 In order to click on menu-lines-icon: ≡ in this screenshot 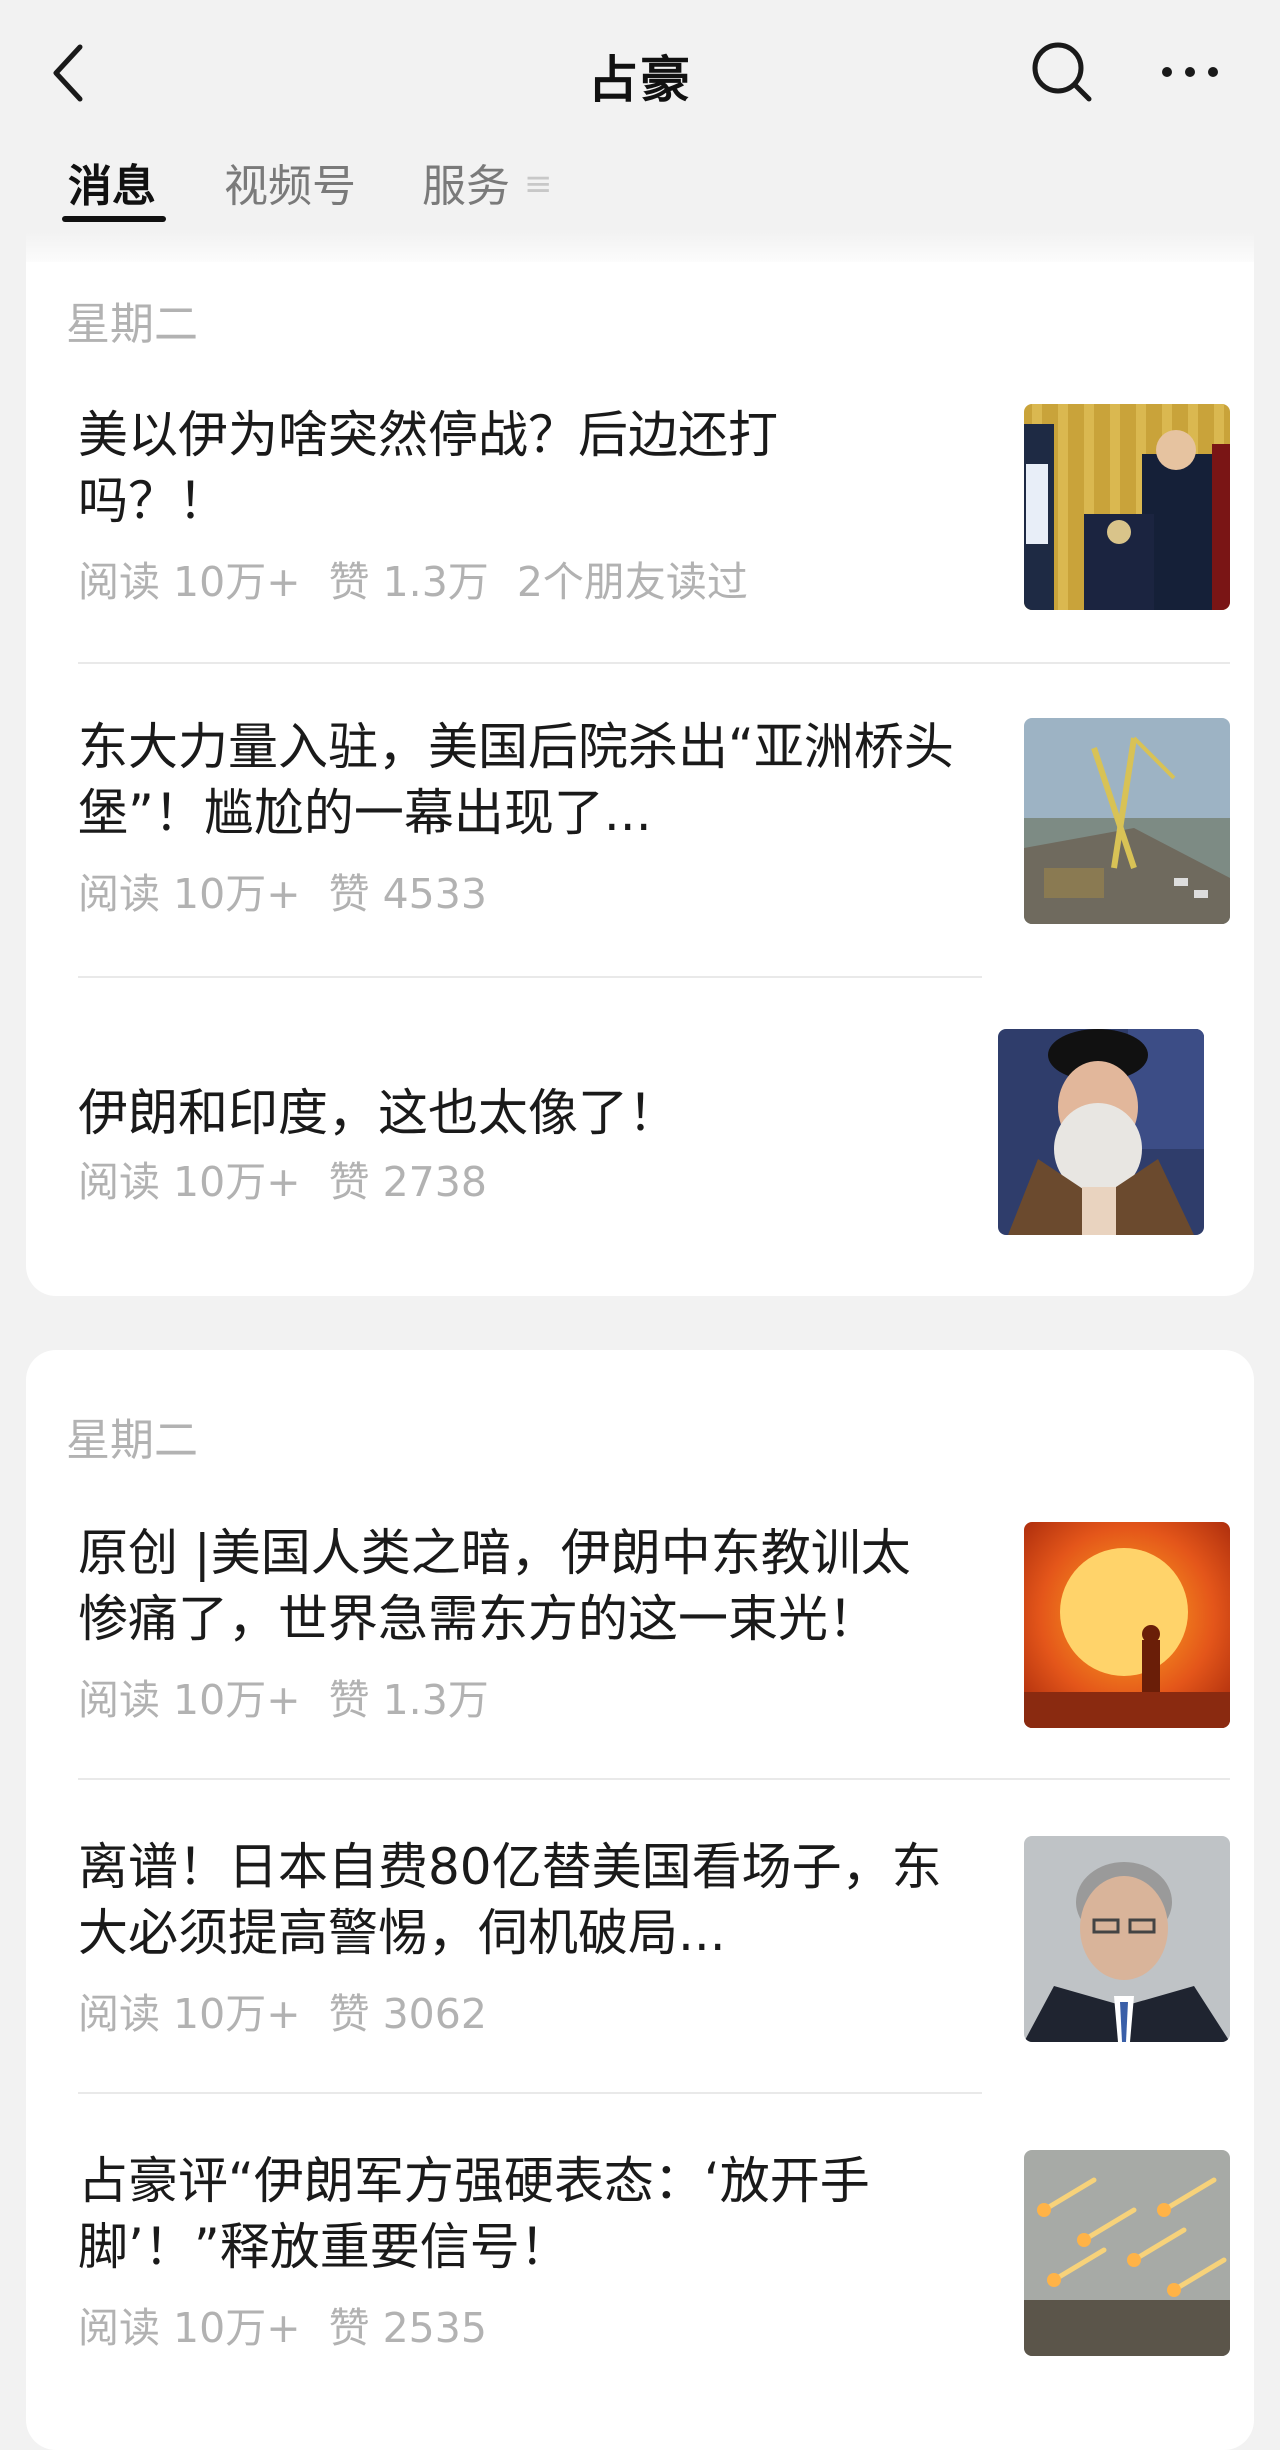, I will do `click(538, 184)`.